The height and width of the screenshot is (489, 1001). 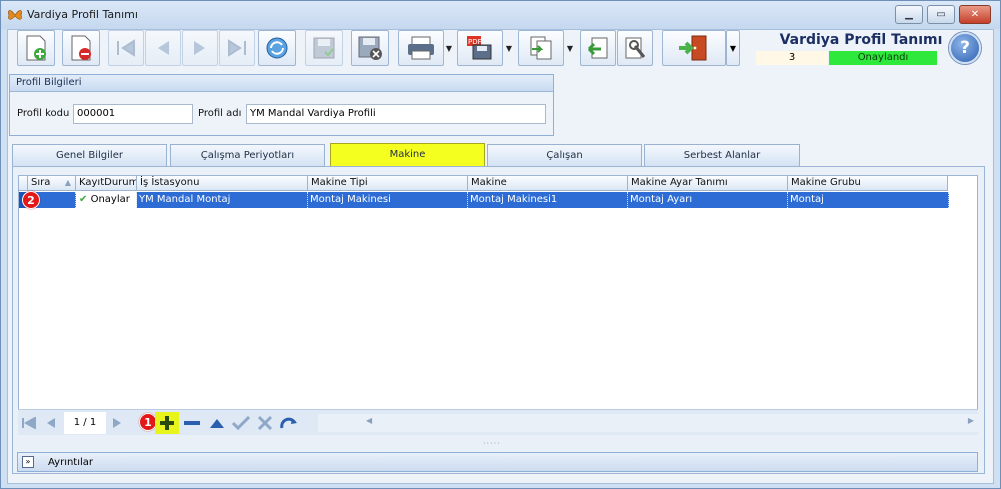 I want to click on nav-previous-button, so click(x=51, y=423).